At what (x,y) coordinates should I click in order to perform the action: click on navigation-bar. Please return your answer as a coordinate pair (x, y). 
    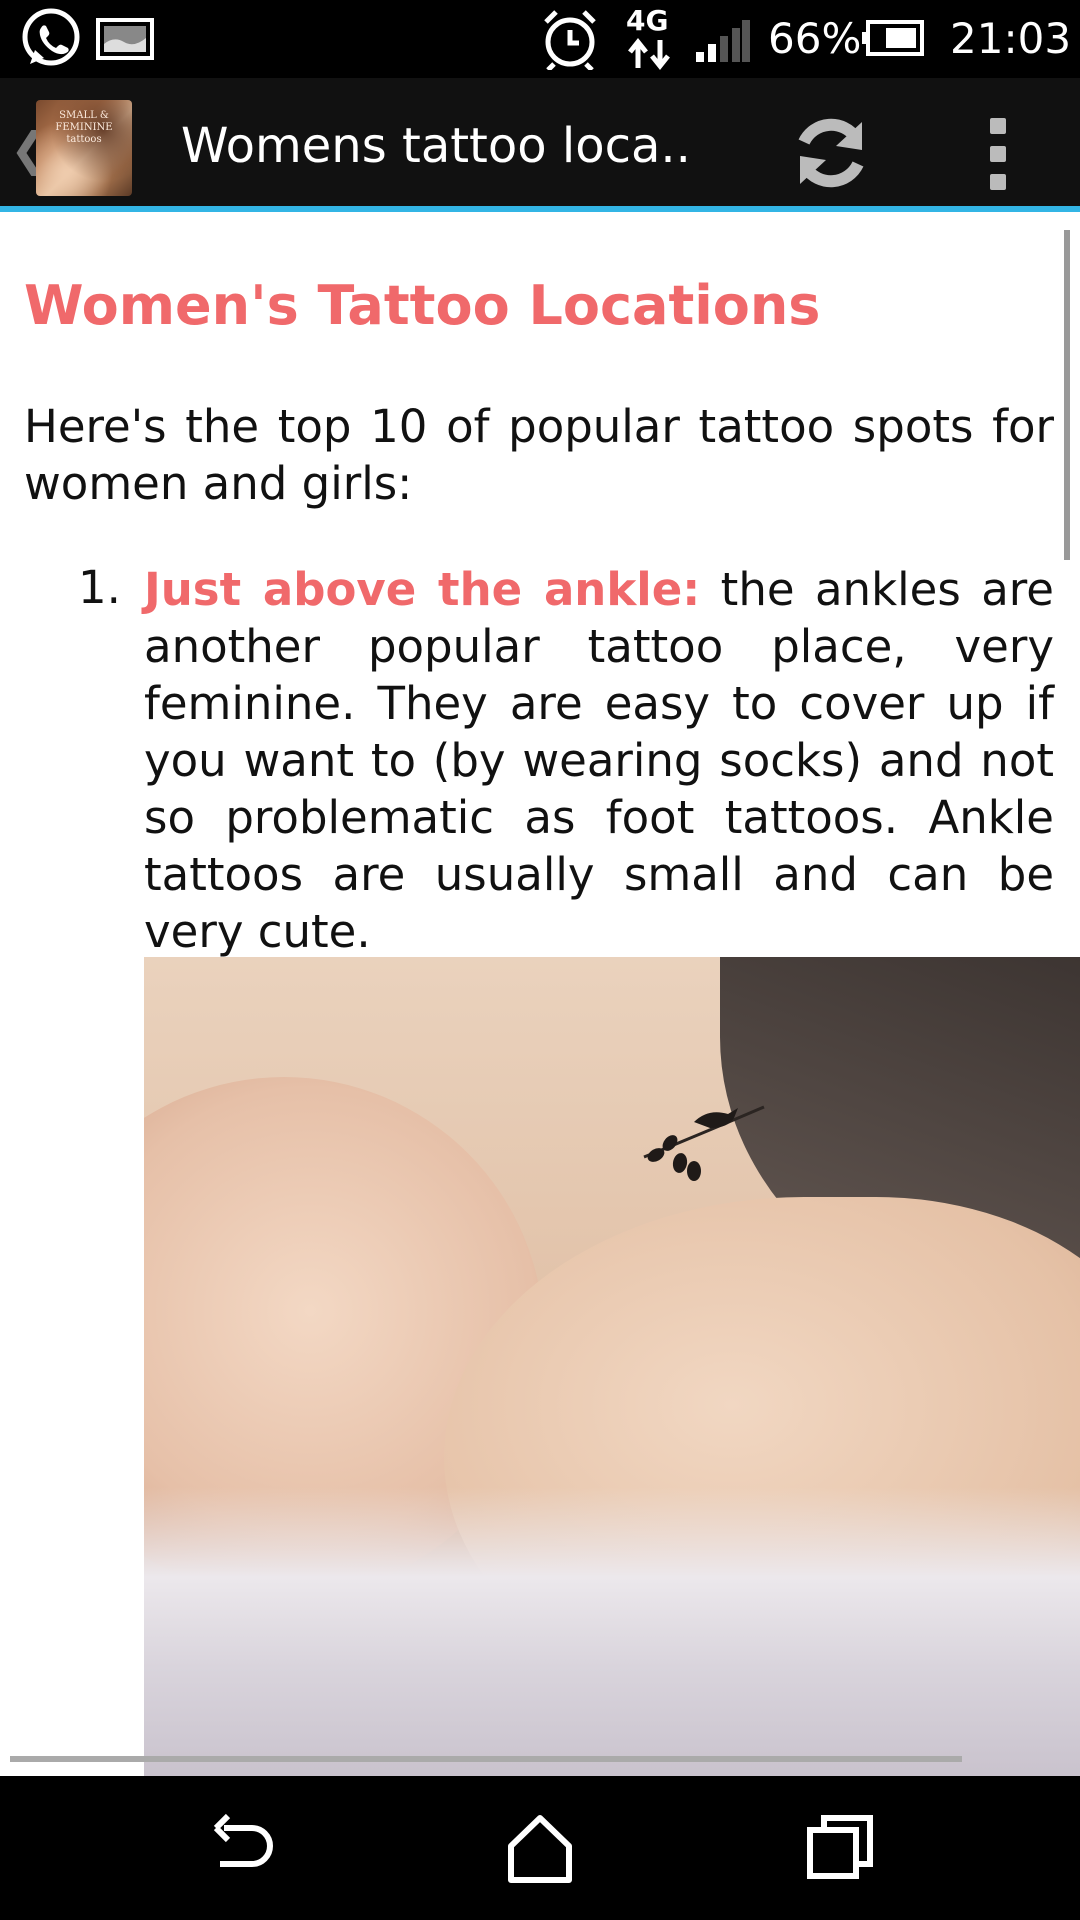
    Looking at the image, I should click on (540, 1848).